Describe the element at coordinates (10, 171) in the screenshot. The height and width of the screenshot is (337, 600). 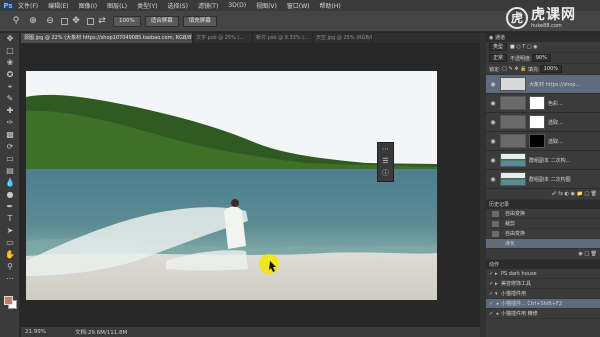
I see `gradient-tool-icon: ▤` at that location.